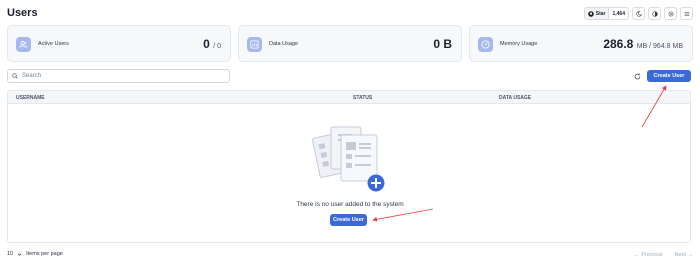 Image resolution: width=700 pixels, height=260 pixels. What do you see at coordinates (643, 44) in the screenshot?
I see `stat-value: 286.8 MB / 964.8 MB` at bounding box center [643, 44].